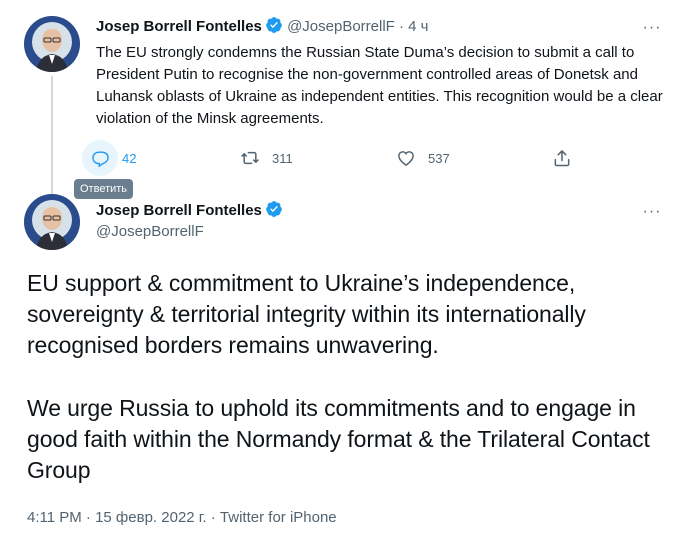 The height and width of the screenshot is (534, 682). What do you see at coordinates (100, 158) in the screenshot?
I see `reply-icon` at bounding box center [100, 158].